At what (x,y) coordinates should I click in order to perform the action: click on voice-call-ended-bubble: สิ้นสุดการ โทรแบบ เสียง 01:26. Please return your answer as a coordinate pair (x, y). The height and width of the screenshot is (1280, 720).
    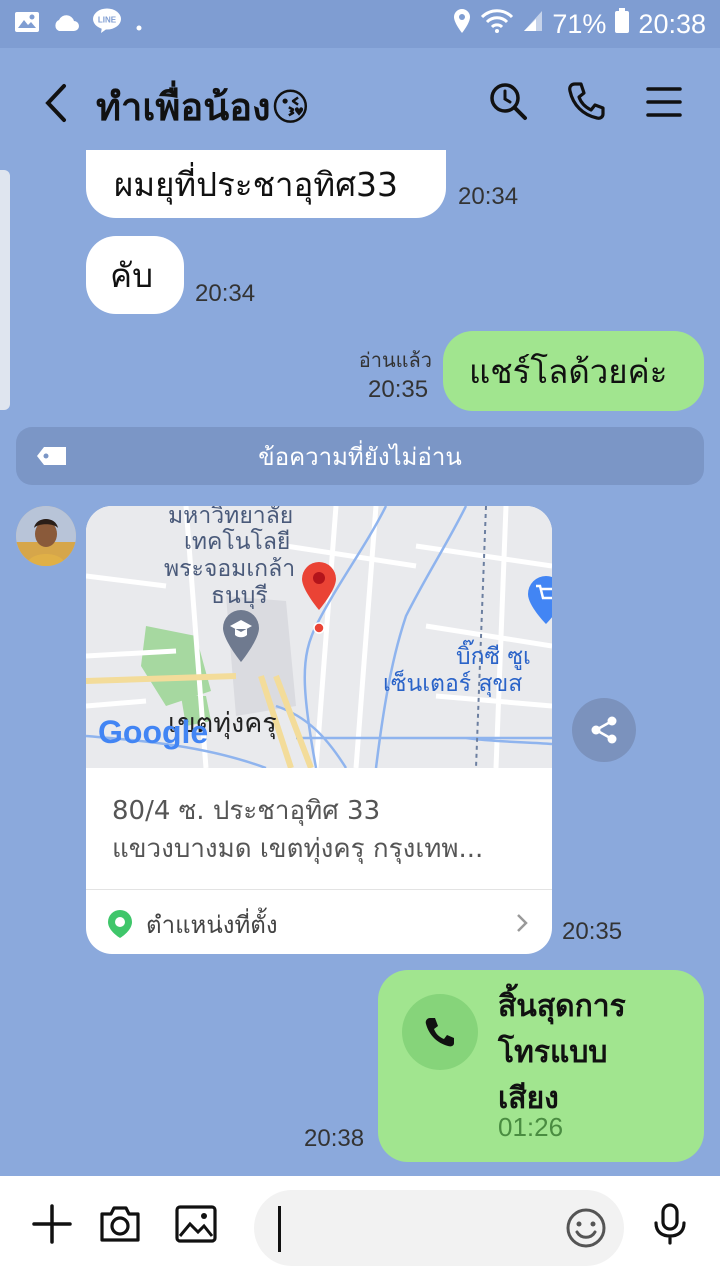
    Looking at the image, I should click on (541, 1066).